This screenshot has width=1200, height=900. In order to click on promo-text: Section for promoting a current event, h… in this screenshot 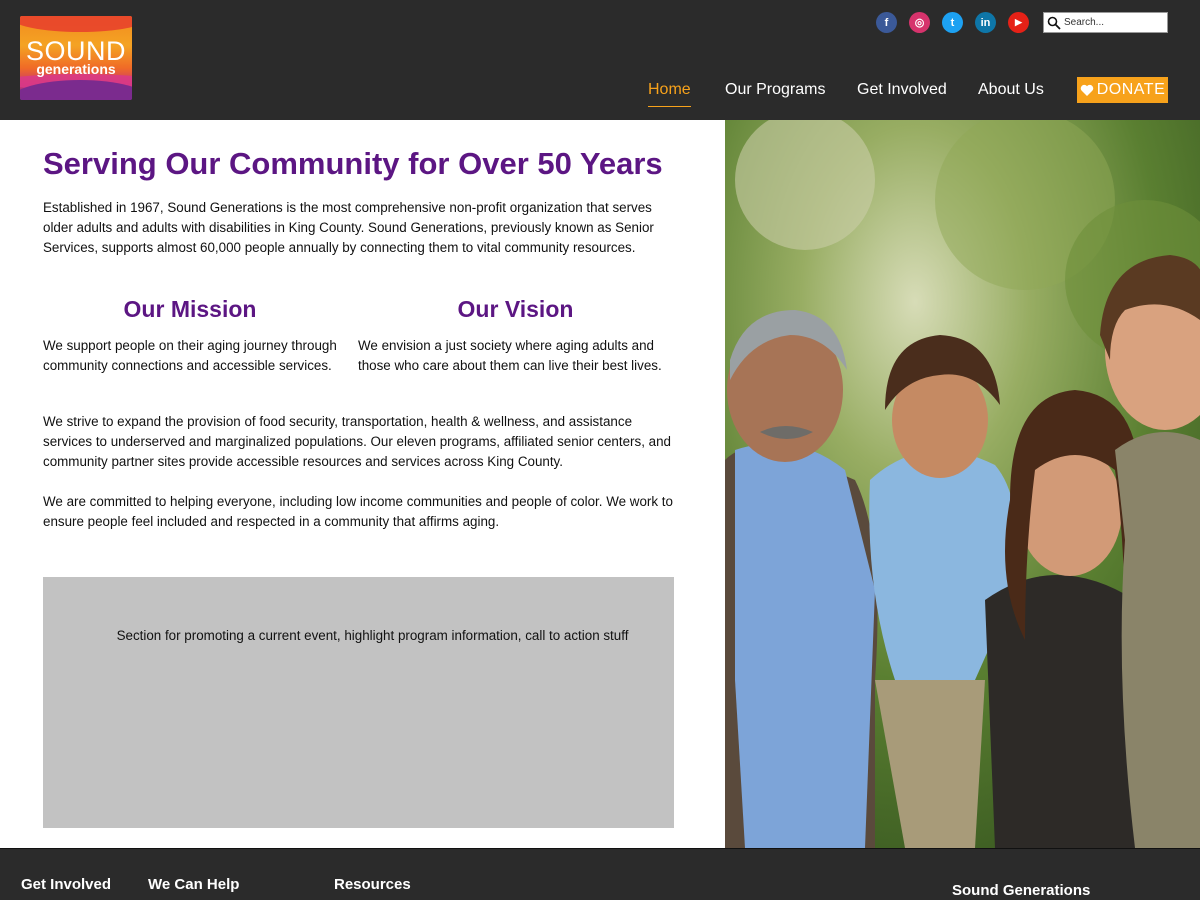, I will do `click(372, 635)`.